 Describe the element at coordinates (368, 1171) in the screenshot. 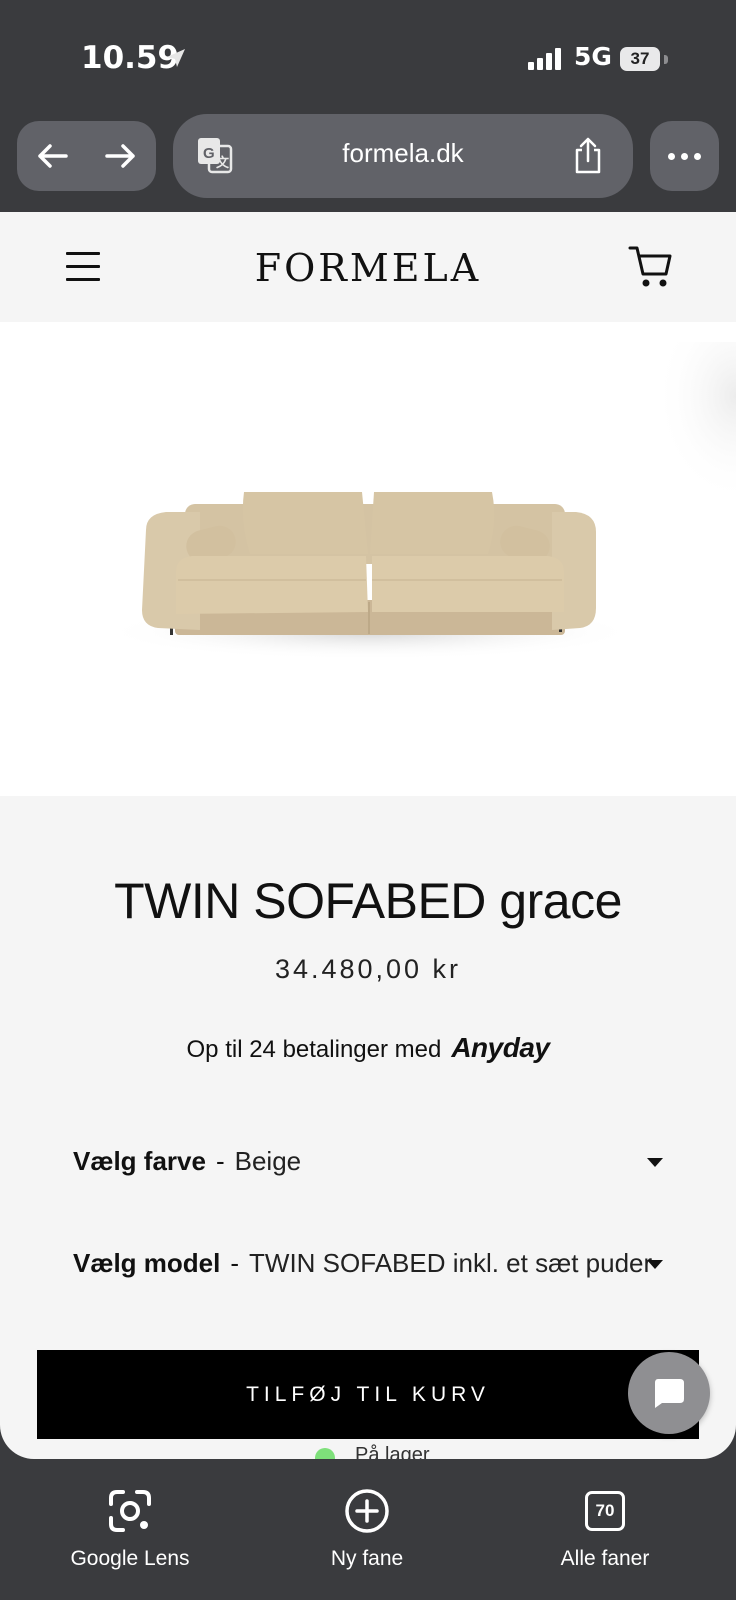

I see `color-select: Vælg farve - Beige` at that location.